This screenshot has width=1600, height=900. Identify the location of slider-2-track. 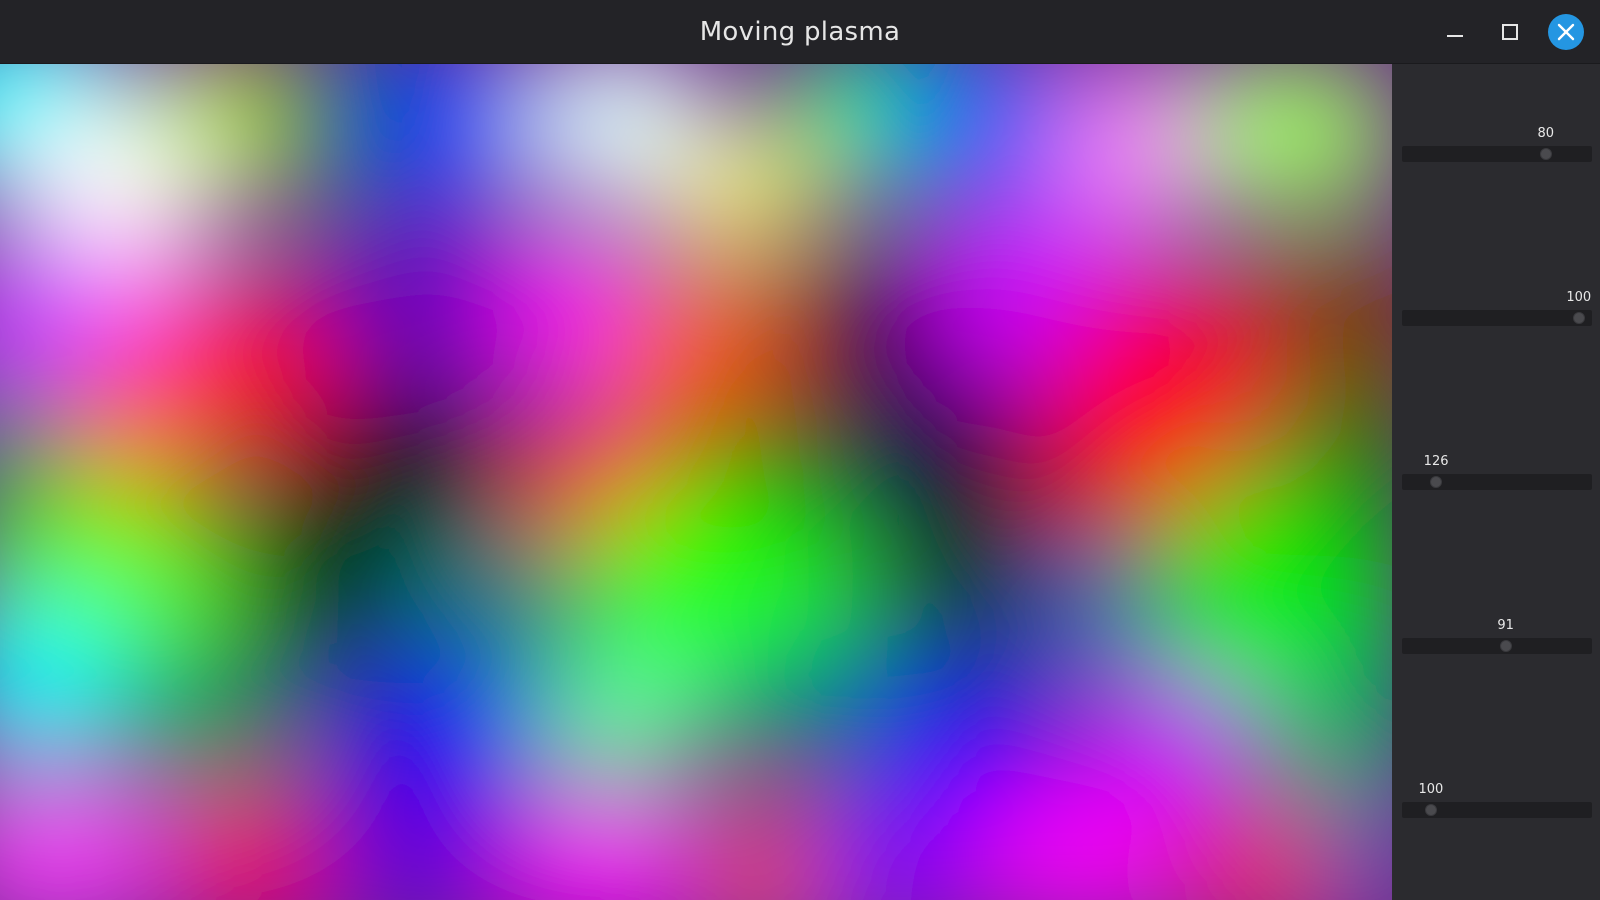
(1497, 318).